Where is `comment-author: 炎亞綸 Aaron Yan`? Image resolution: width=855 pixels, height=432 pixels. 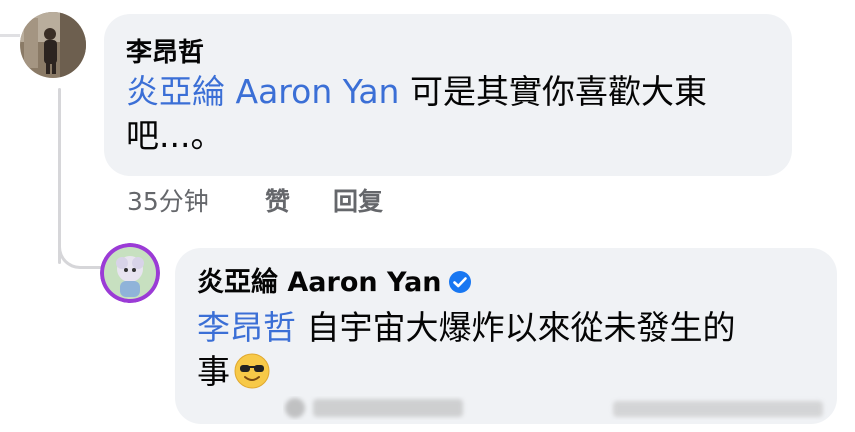 comment-author: 炎亞綸 Aaron Yan is located at coordinates (334, 279).